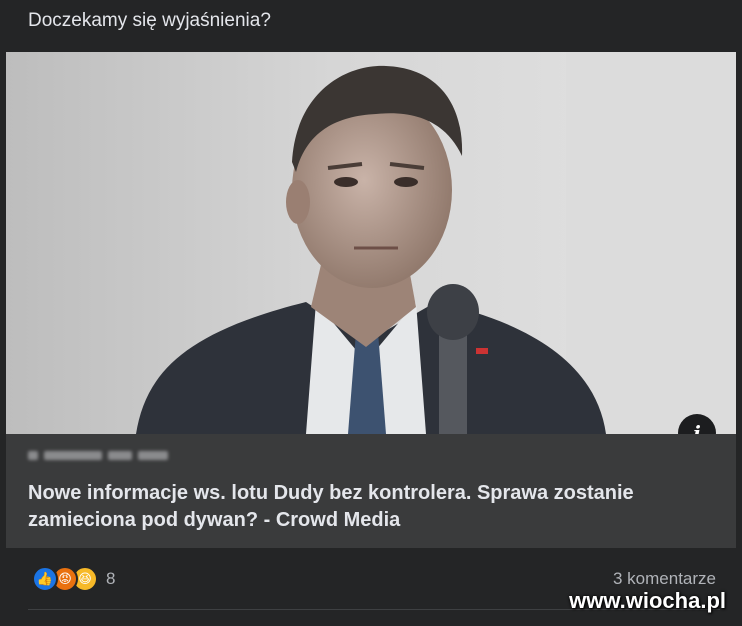 This screenshot has width=742, height=626. I want to click on watermark: www.wiocha.pl, so click(647, 600).